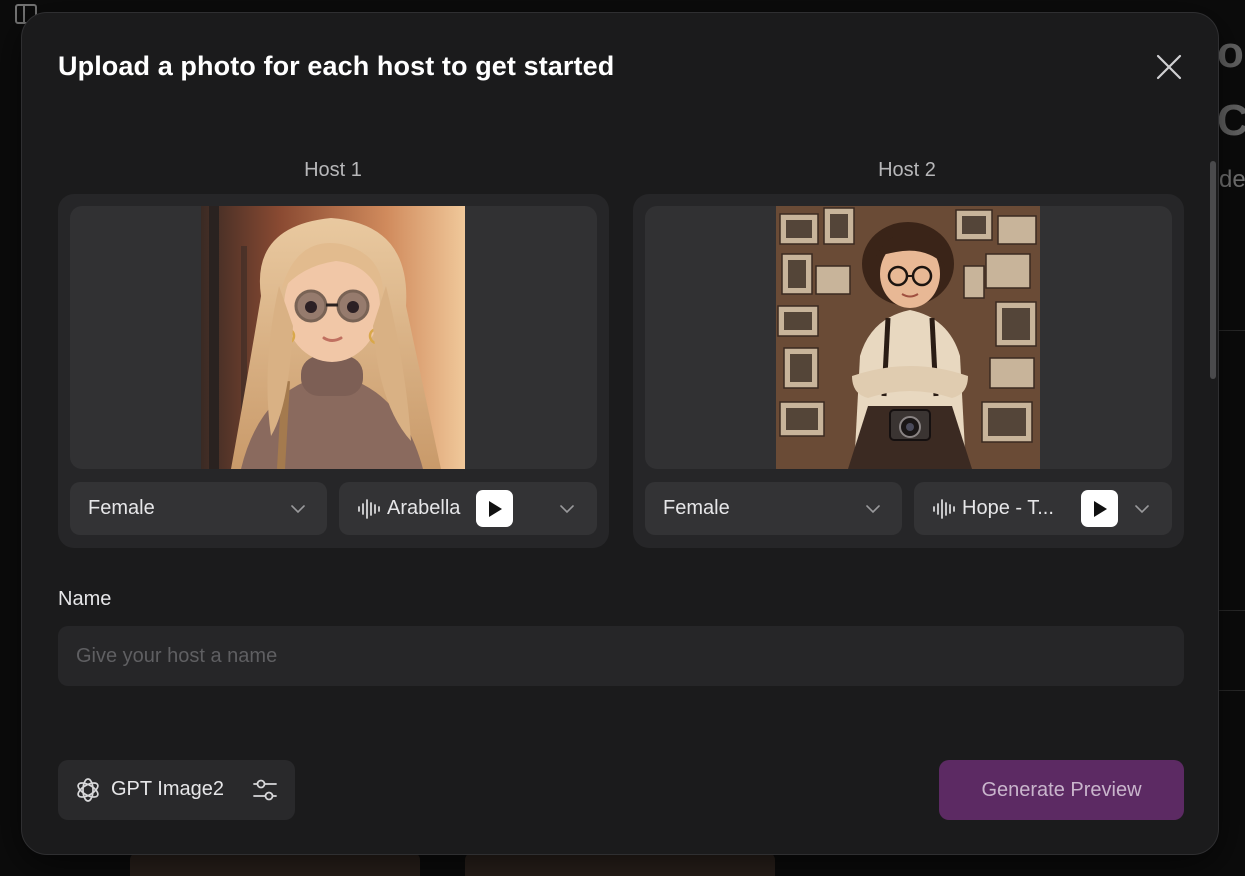 Image resolution: width=1245 pixels, height=876 pixels. Describe the element at coordinates (333, 170) in the screenshot. I see `host-1-label: Host 1` at that location.